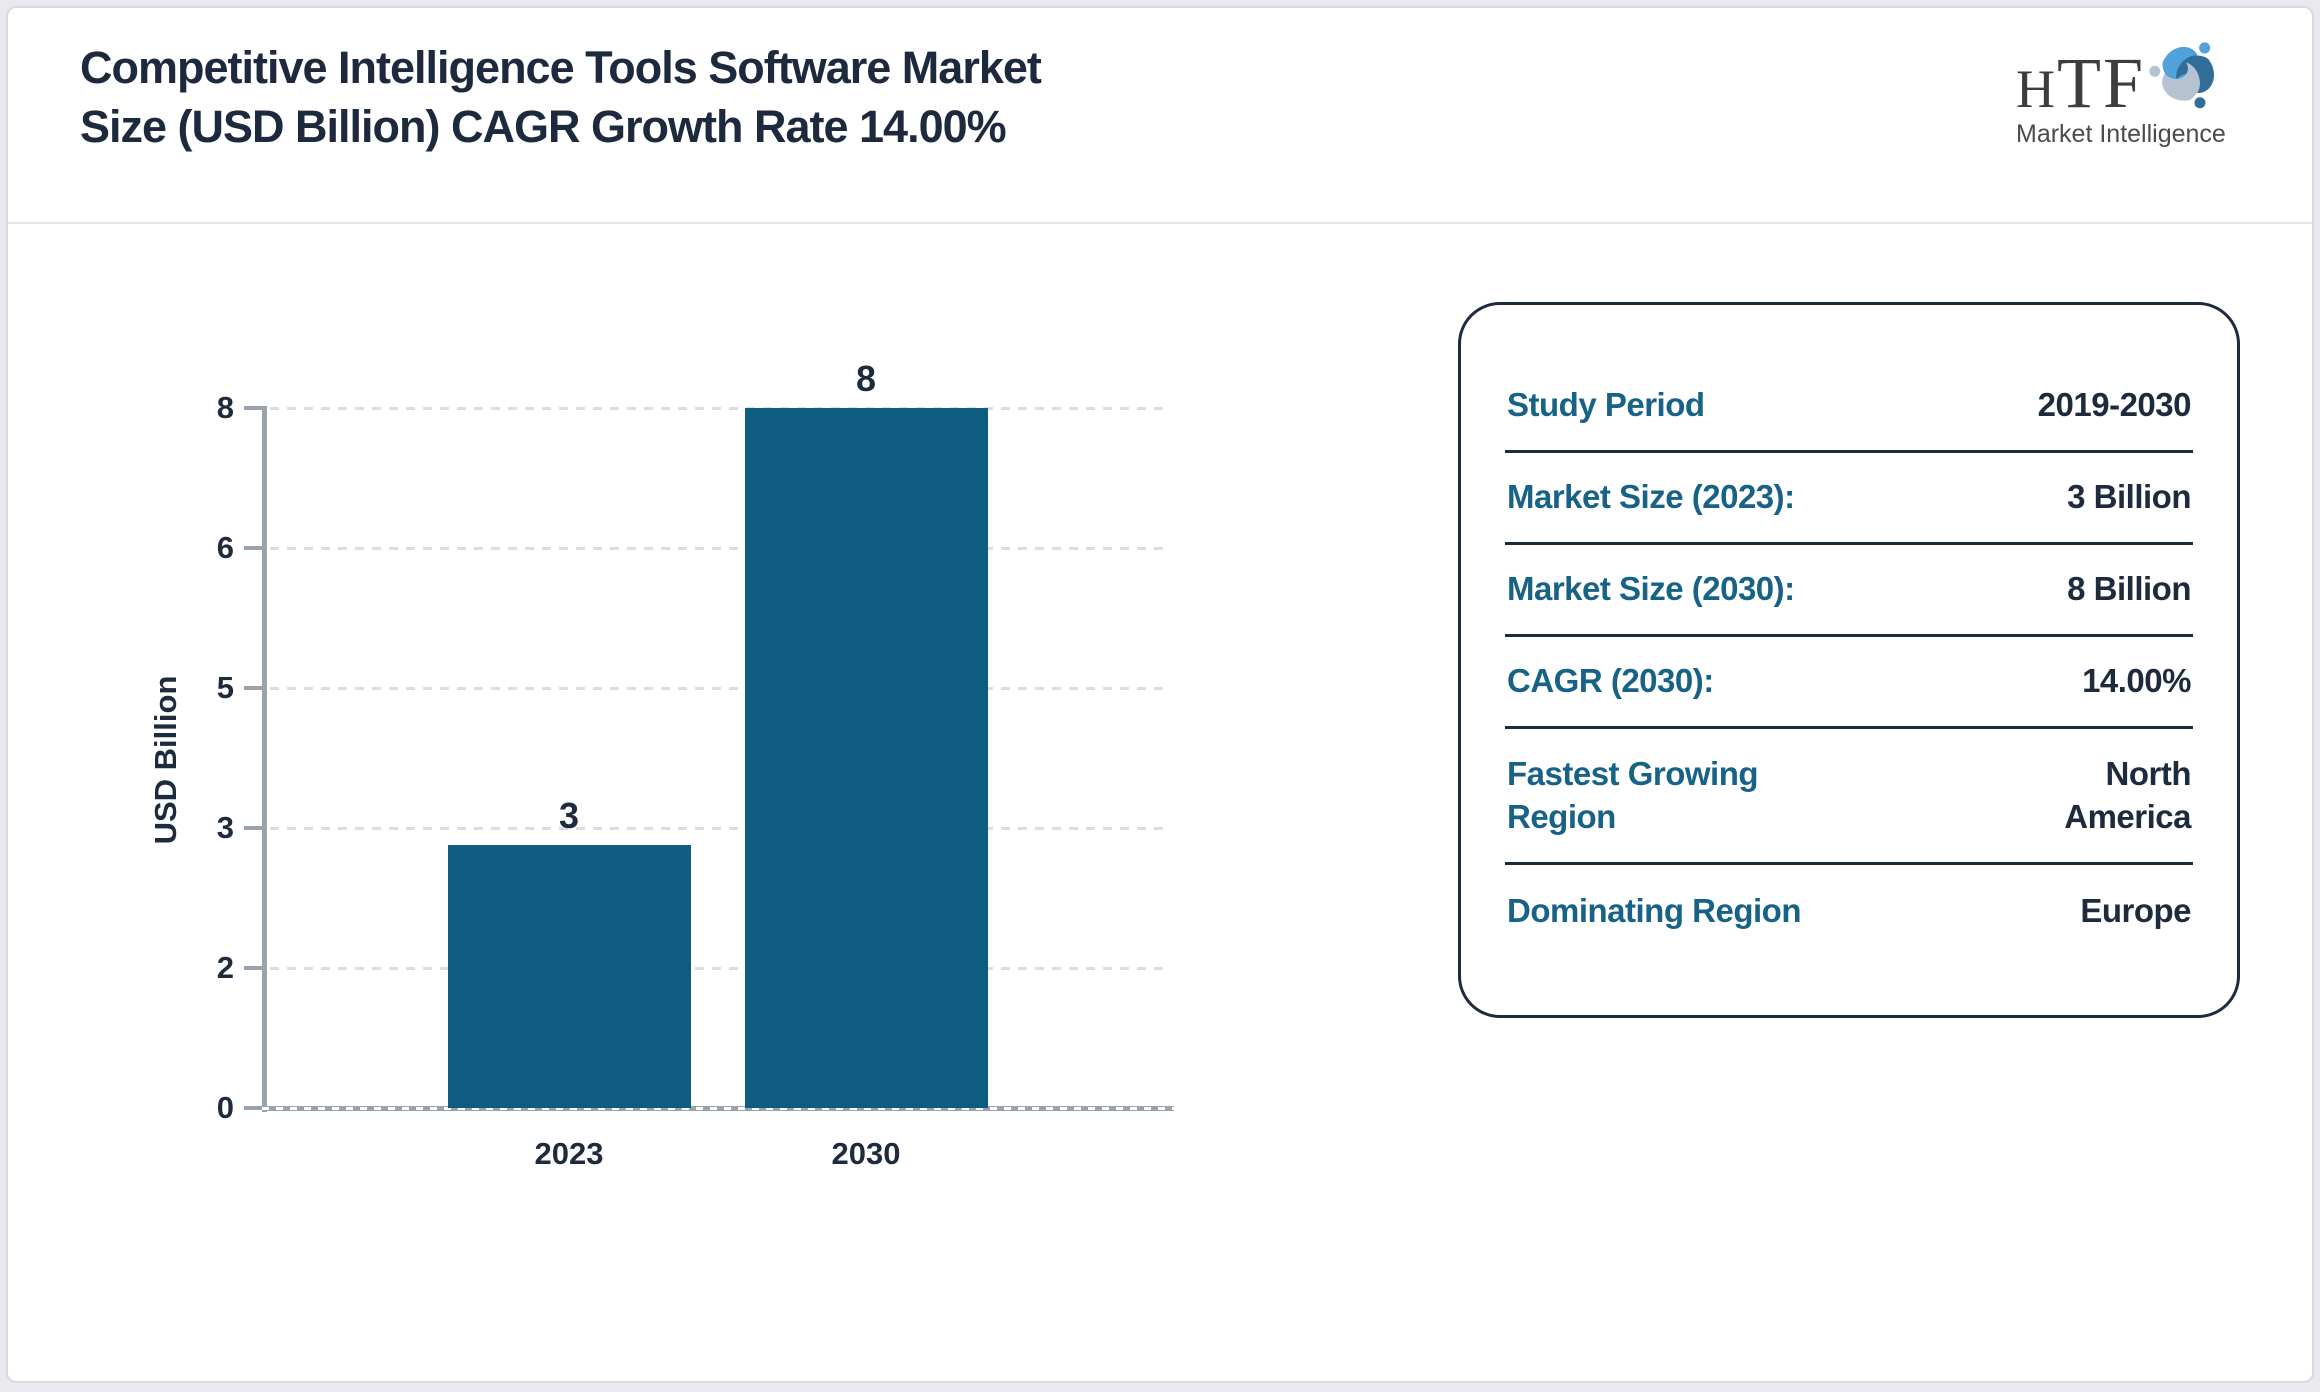  I want to click on y-tick-label: 2, so click(225, 967).